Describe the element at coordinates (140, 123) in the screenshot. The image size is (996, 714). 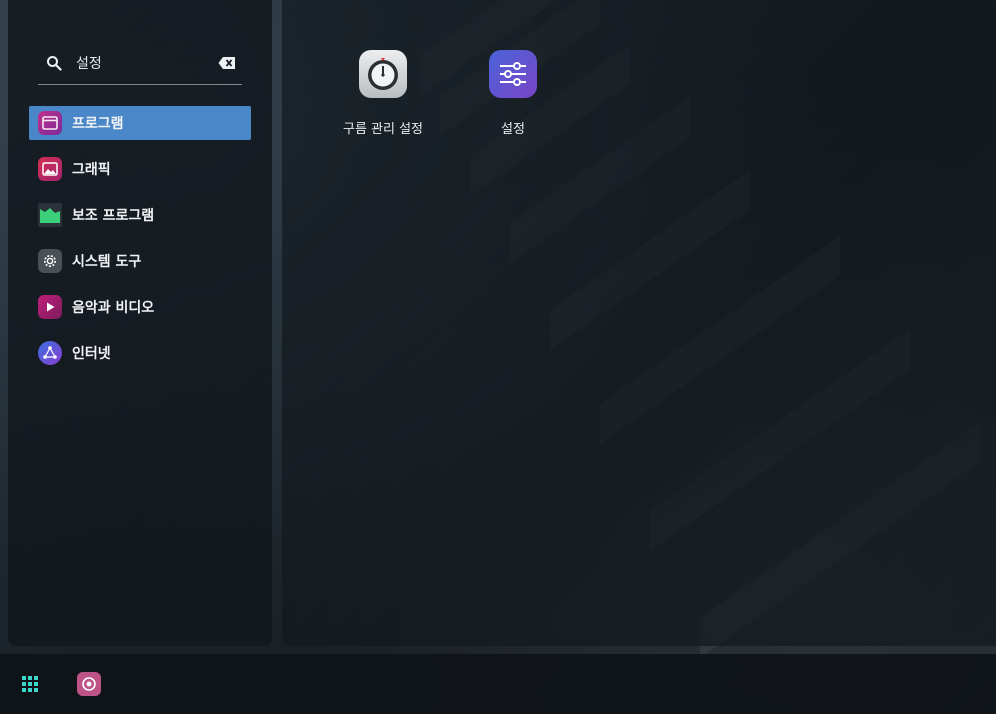
I see `category-programs: 프로그램` at that location.